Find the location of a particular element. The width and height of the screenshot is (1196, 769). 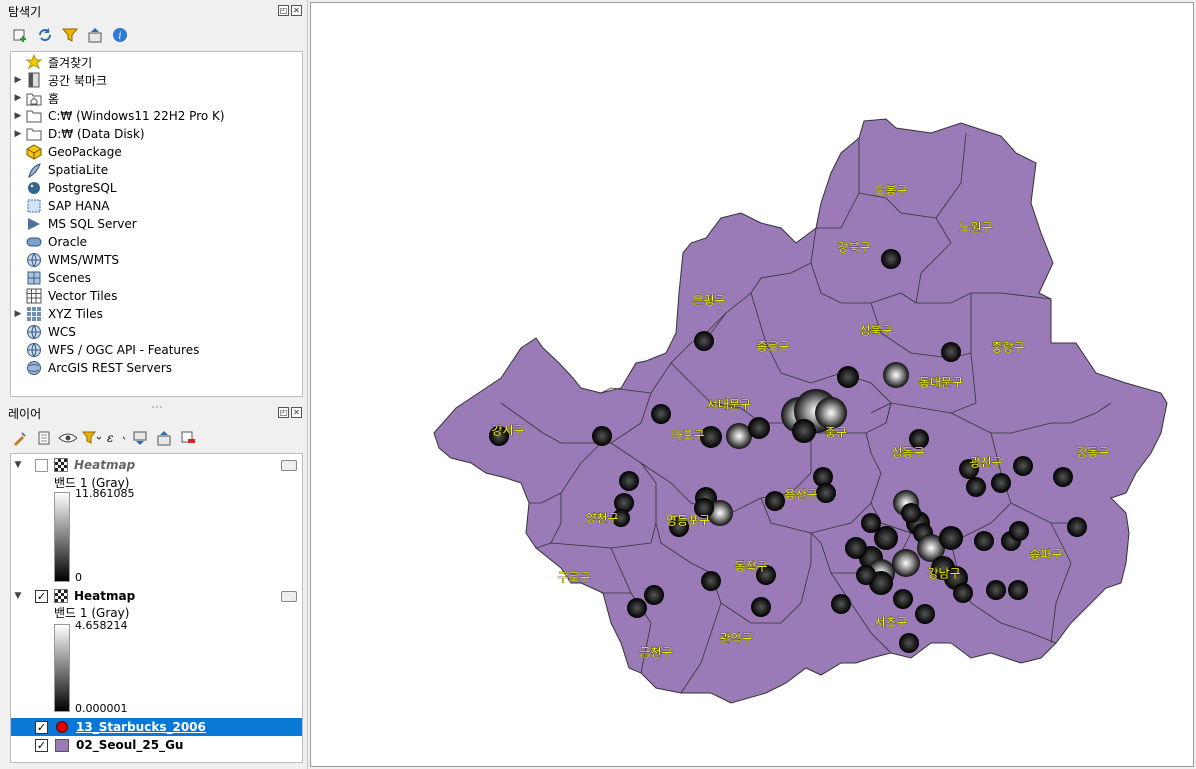

browser-item: ▶ D:₩ (Data Disk) is located at coordinates (156, 134).